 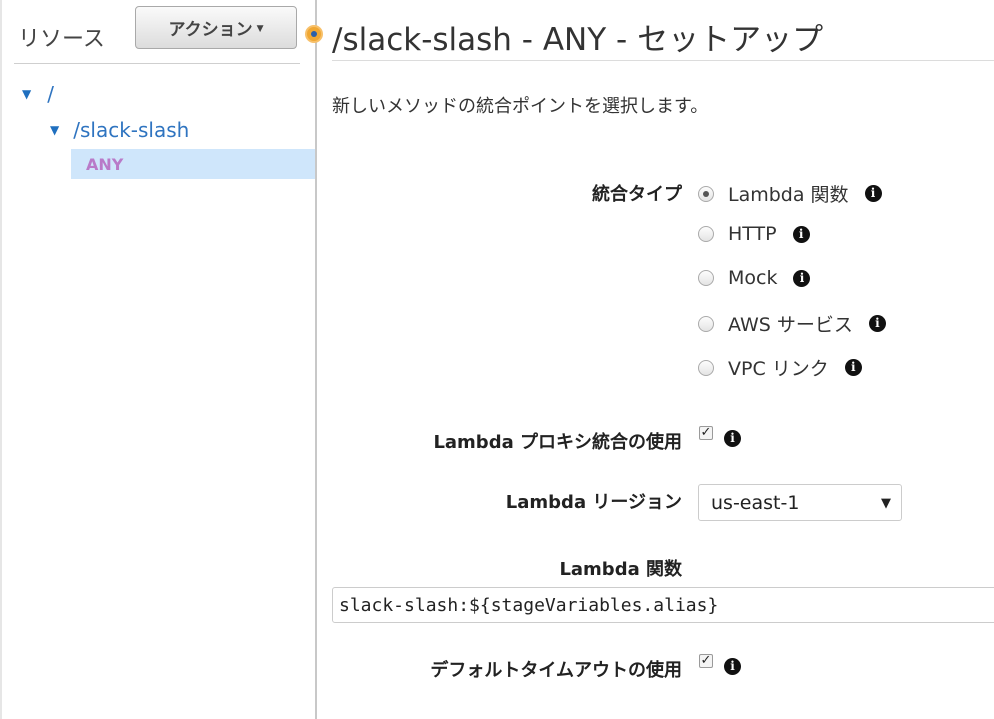 I want to click on radio-option-mock: Mock i, so click(x=754, y=278).